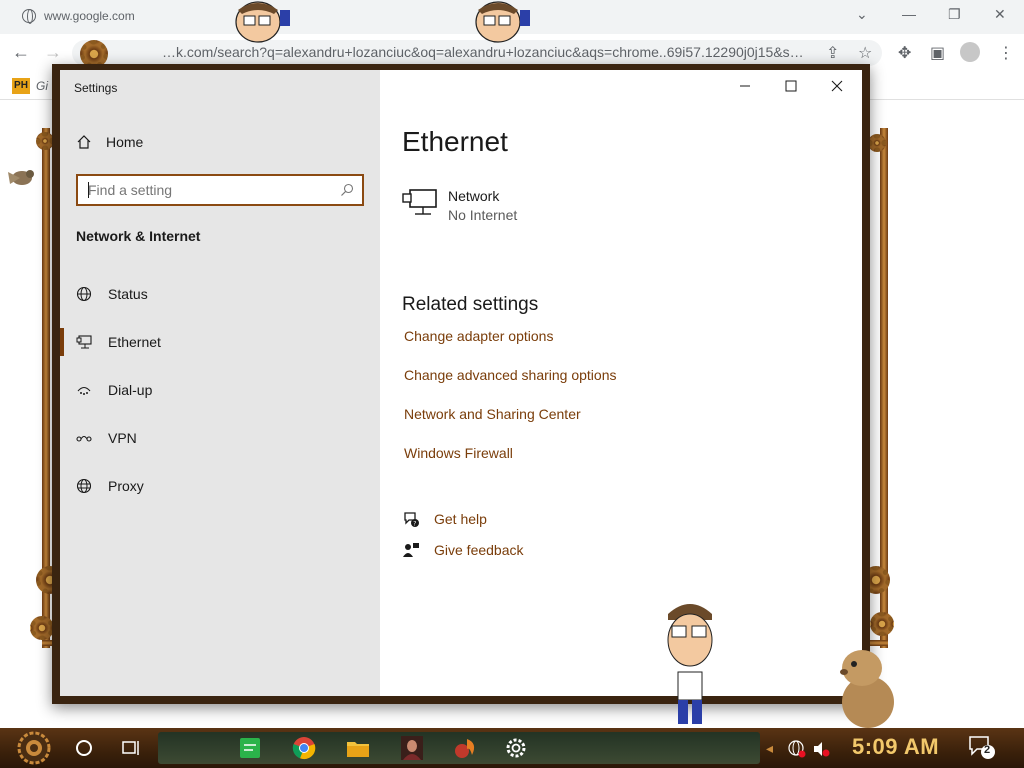 This screenshot has height=768, width=1024. I want to click on folder-icon, so click(358, 749).